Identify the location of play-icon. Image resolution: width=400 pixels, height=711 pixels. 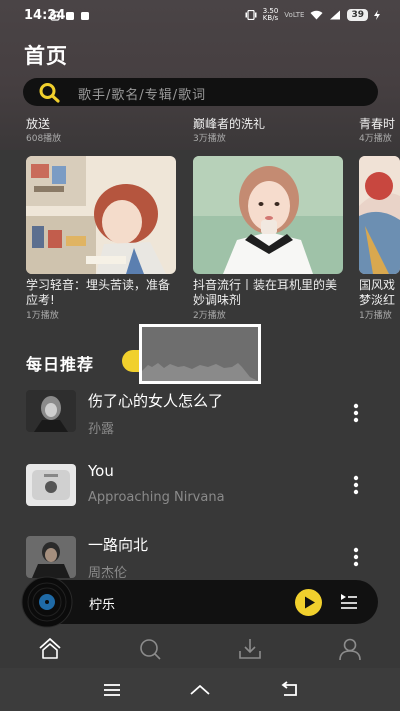
(310, 602).